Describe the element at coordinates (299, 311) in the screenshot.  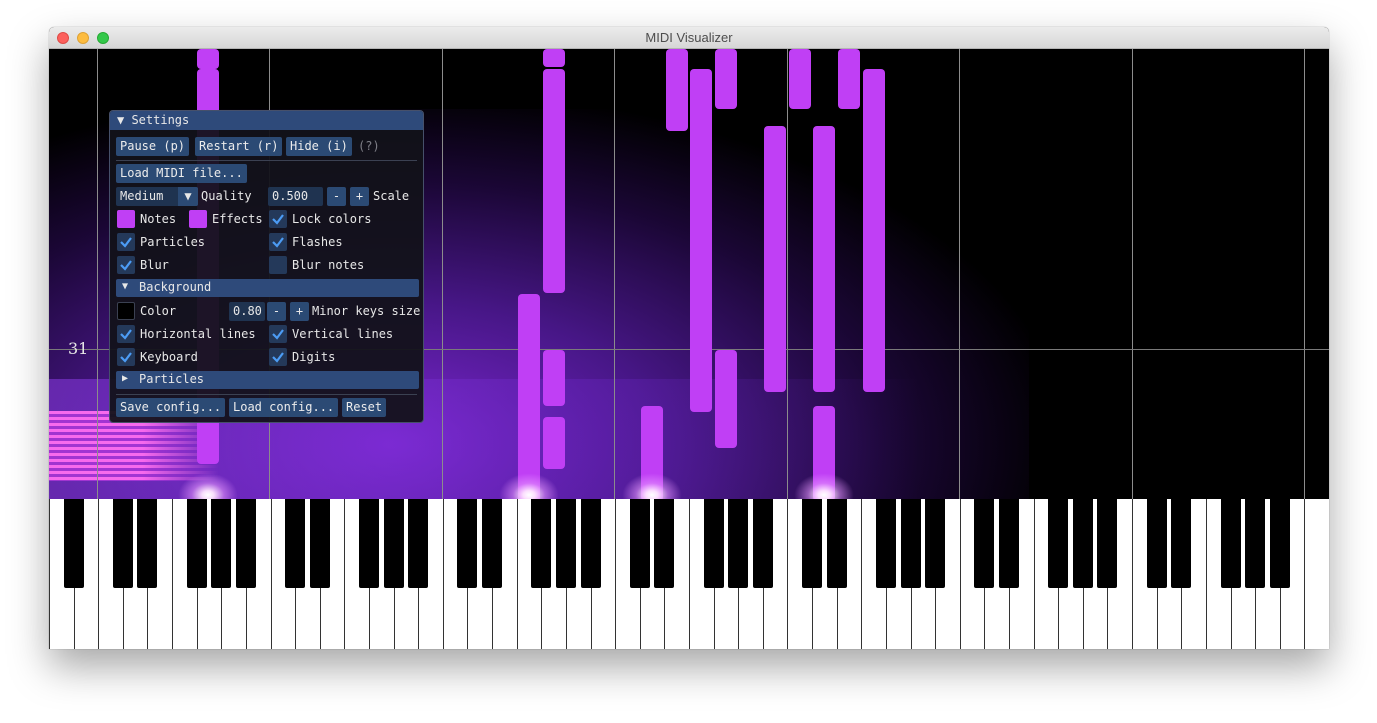
I see `minor-keys-increment-button: +` at that location.